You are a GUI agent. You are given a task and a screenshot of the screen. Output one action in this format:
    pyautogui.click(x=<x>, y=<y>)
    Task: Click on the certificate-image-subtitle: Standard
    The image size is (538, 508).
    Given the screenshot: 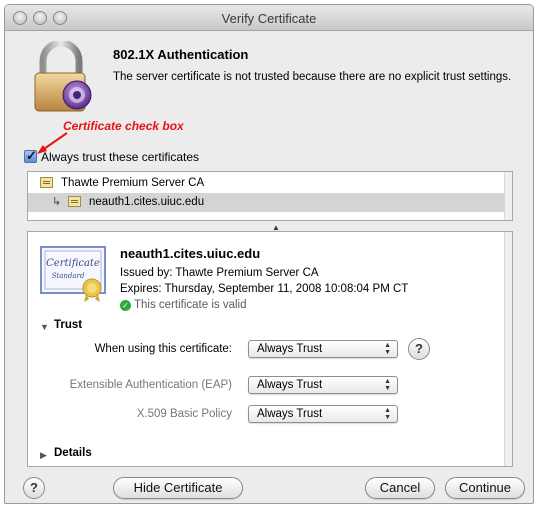 What is the action you would take?
    pyautogui.click(x=68, y=276)
    